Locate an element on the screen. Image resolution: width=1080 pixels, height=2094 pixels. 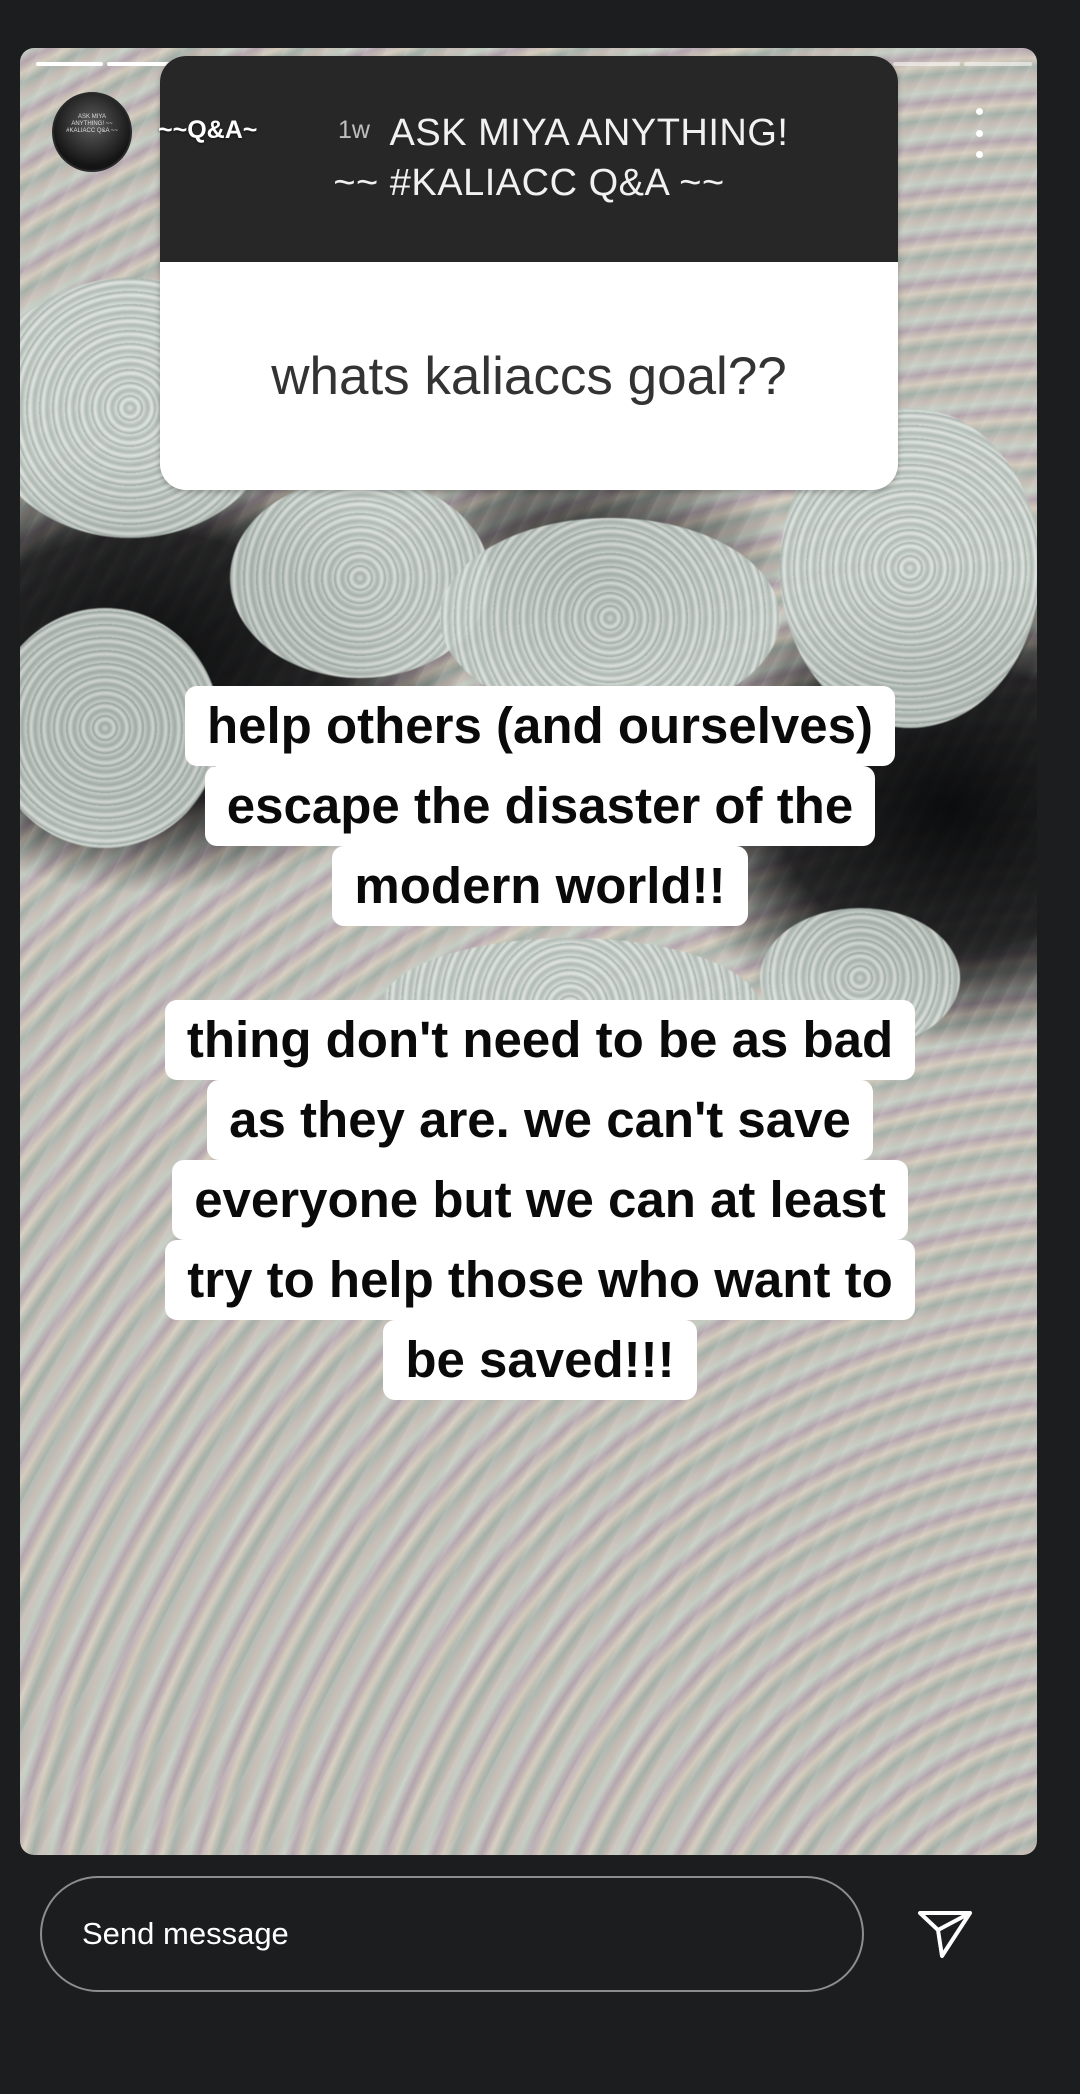
avatar: ASK MIYA ANYTHING! ~~ #KALIACC Q&A ~~ is located at coordinates (92, 132).